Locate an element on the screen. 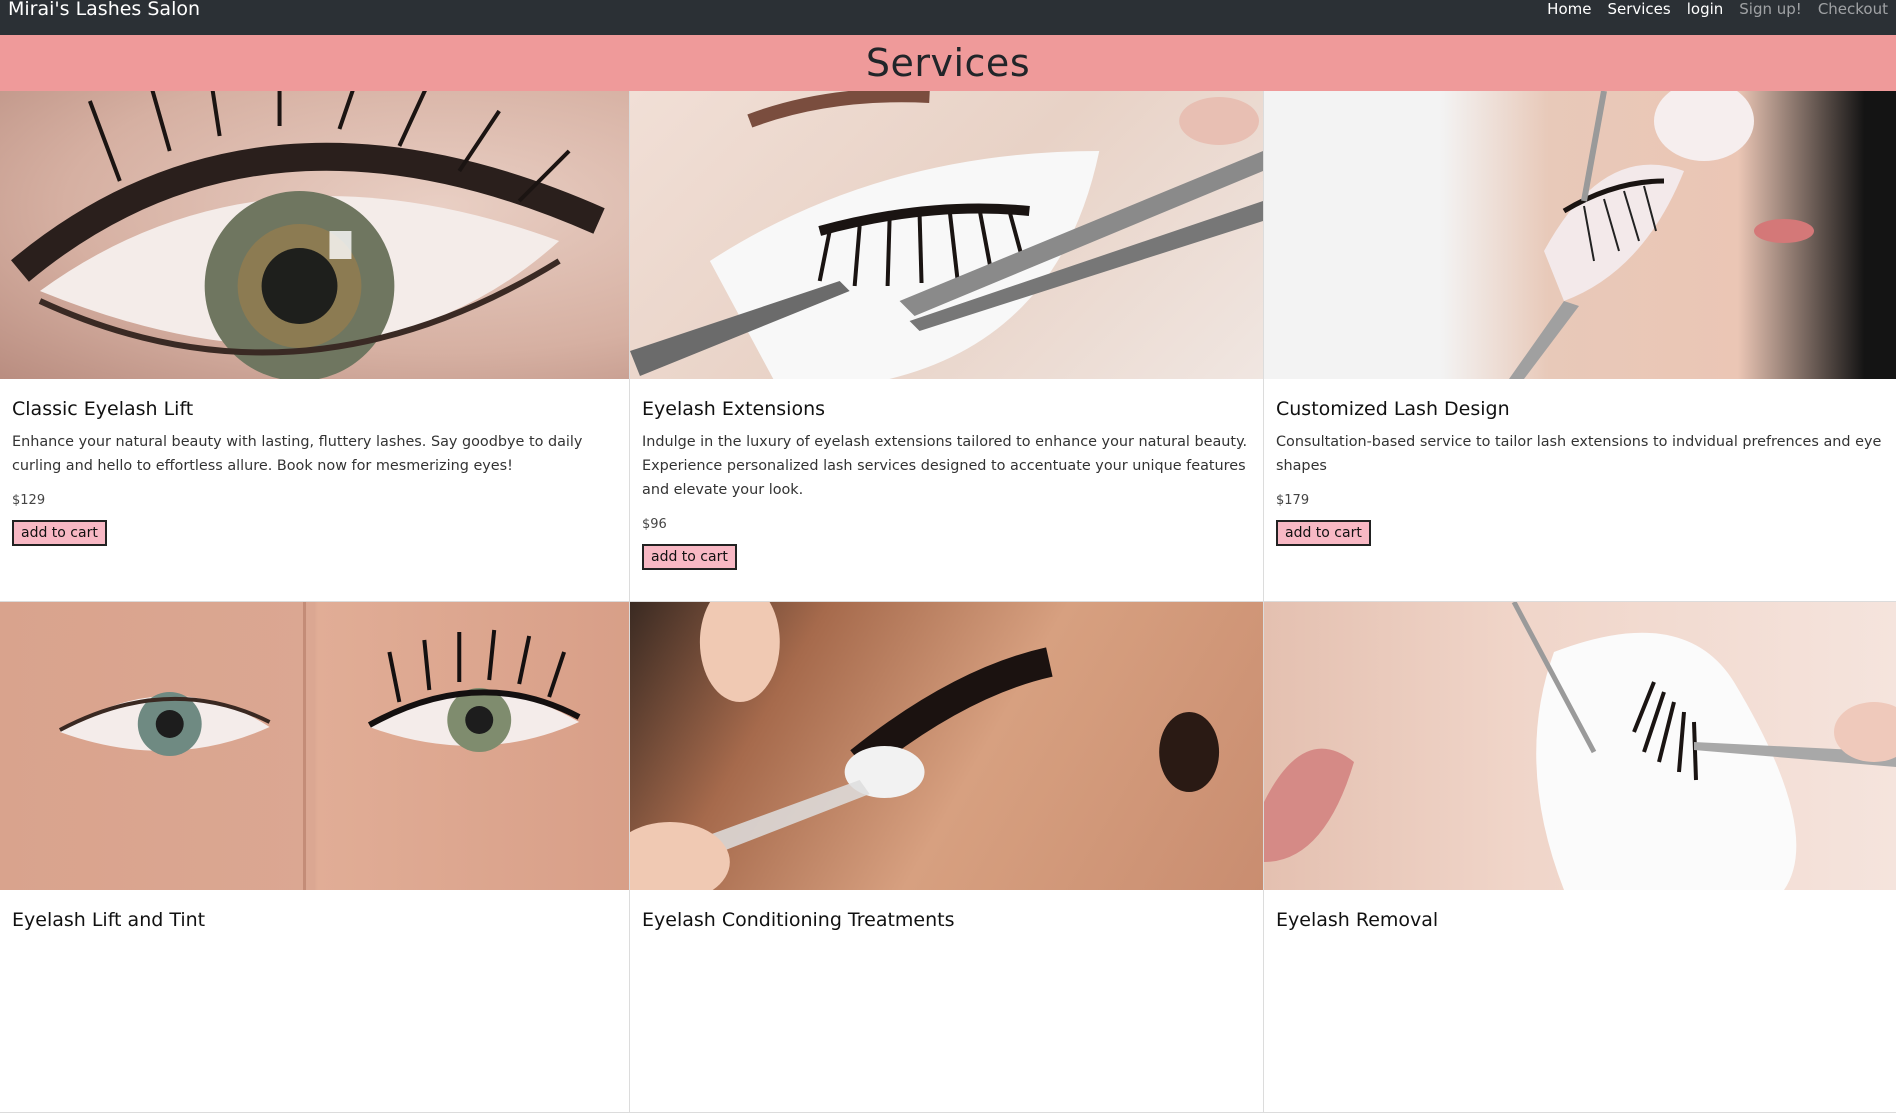  service-title: Classic Eyelash Lift is located at coordinates (103, 409).